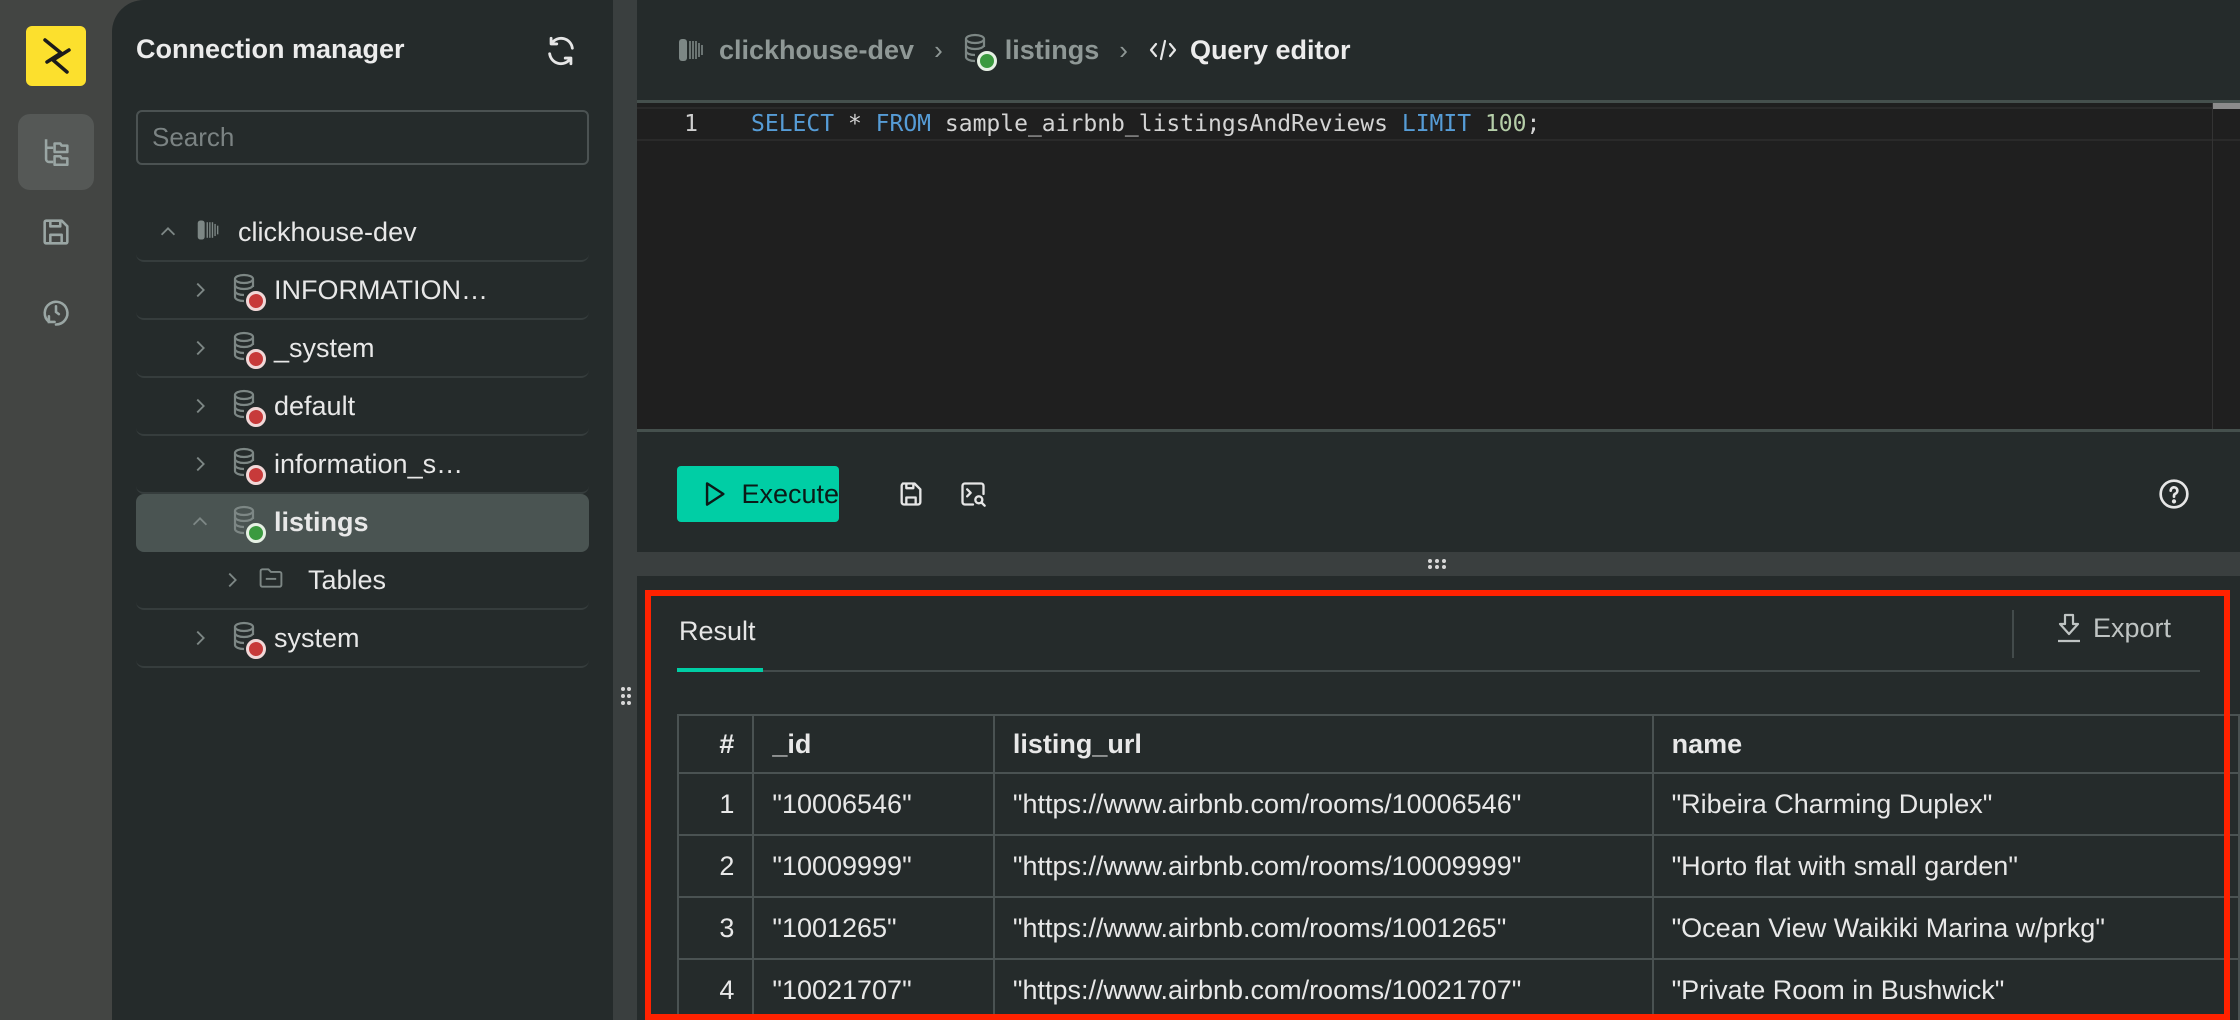 The width and height of the screenshot is (2240, 1020). I want to click on line-number: 1, so click(691, 124).